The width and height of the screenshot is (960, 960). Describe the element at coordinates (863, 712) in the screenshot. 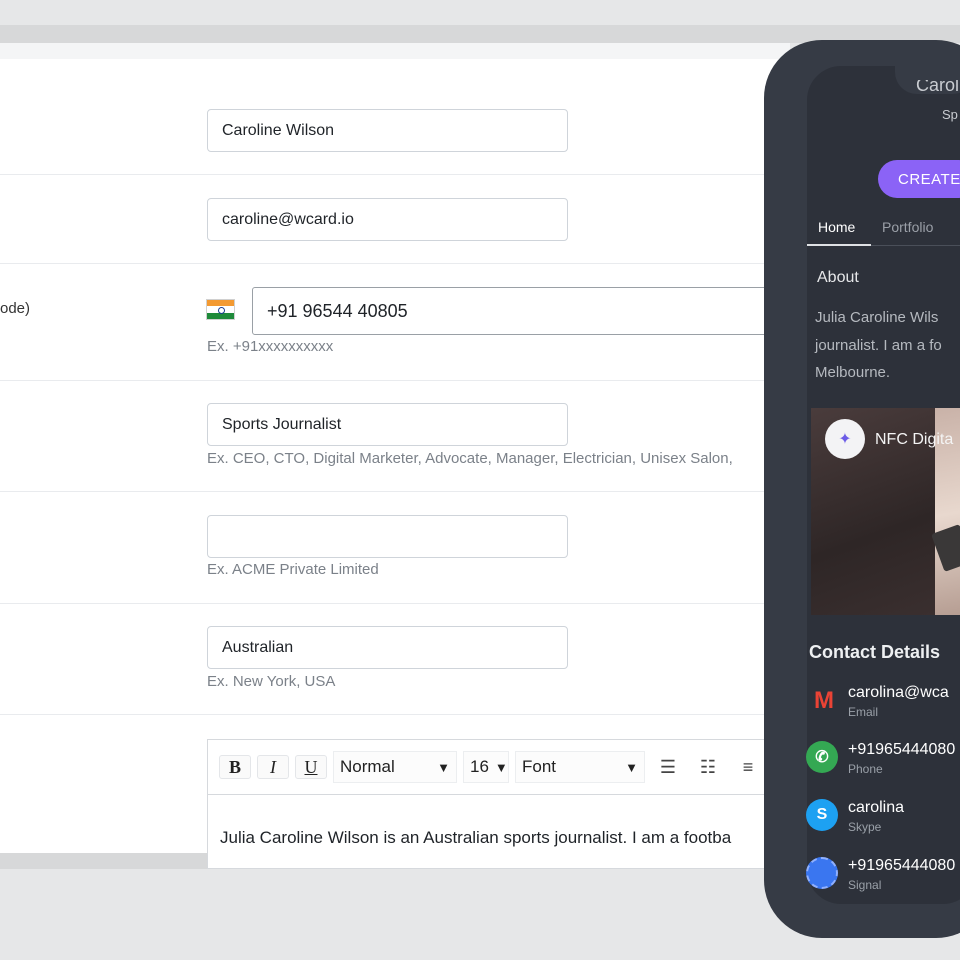

I see `contact-email-type: Email` at that location.